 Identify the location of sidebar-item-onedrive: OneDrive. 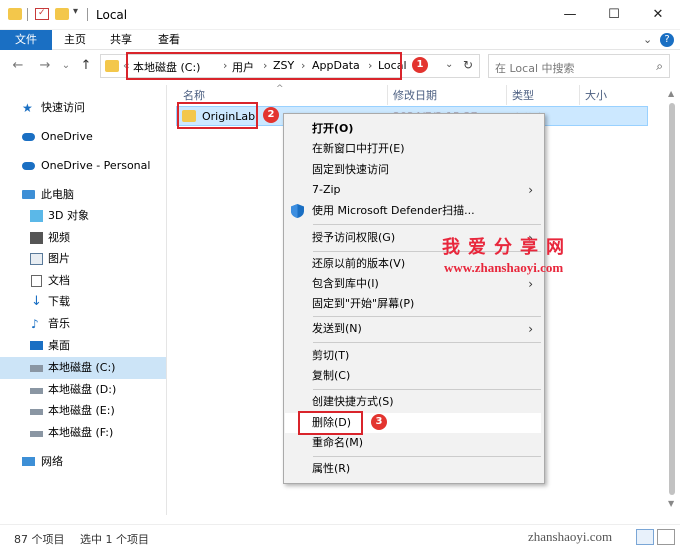
(83, 137).